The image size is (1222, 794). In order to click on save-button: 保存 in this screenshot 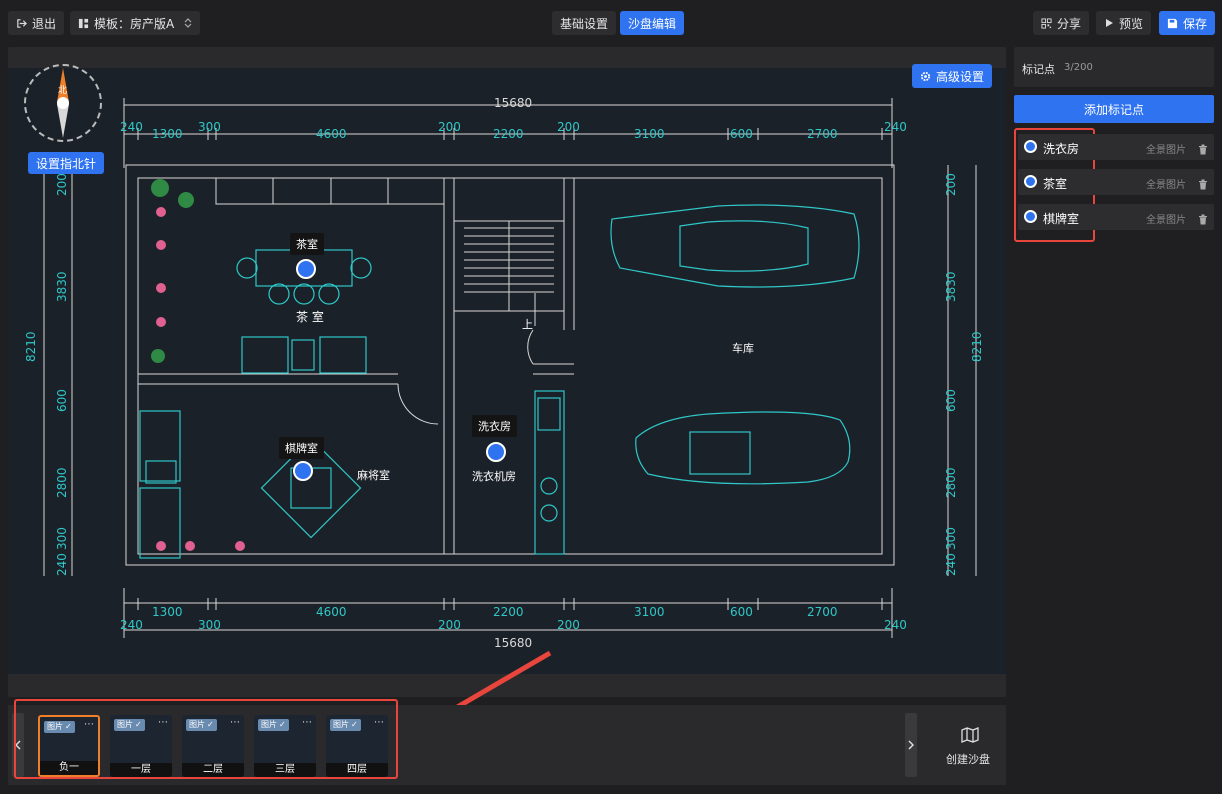, I will do `click(1187, 23)`.